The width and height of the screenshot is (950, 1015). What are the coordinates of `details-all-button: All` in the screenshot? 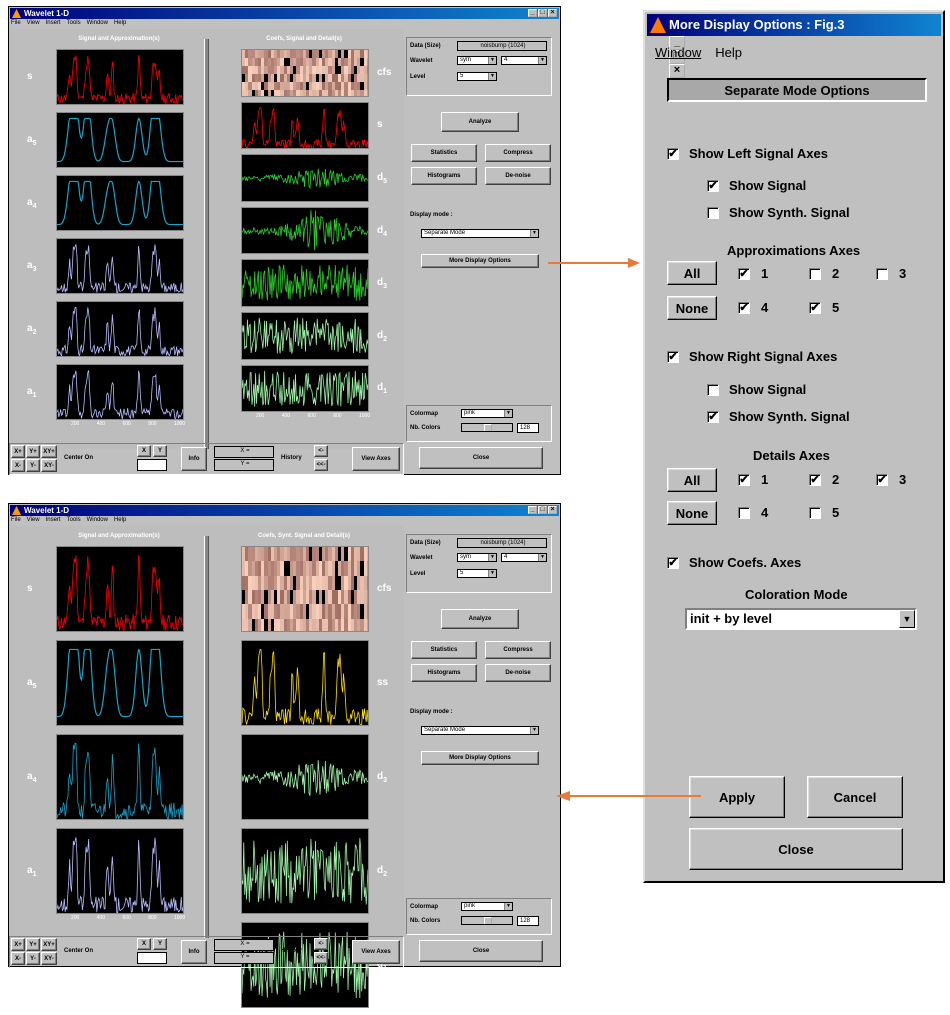 It's located at (692, 480).